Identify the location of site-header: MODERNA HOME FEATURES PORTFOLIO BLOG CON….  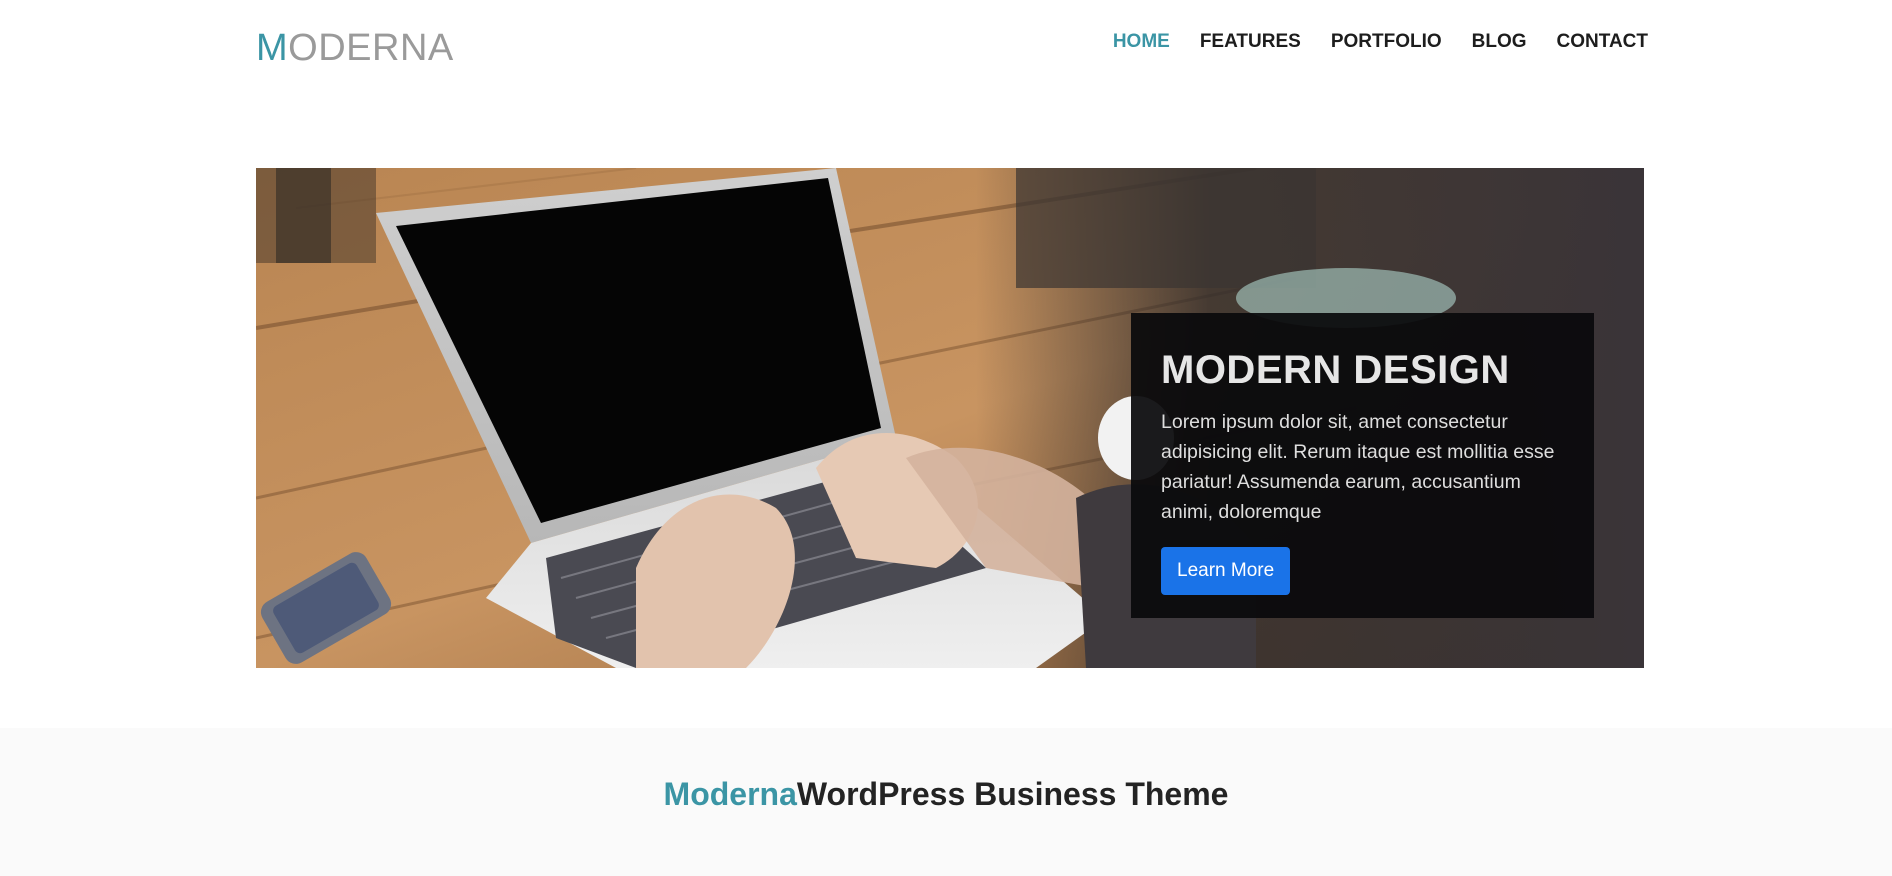
(946, 50).